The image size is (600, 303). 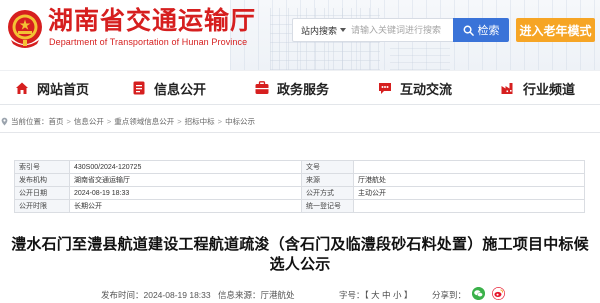 I want to click on meta-doc-no, so click(x=469, y=167).